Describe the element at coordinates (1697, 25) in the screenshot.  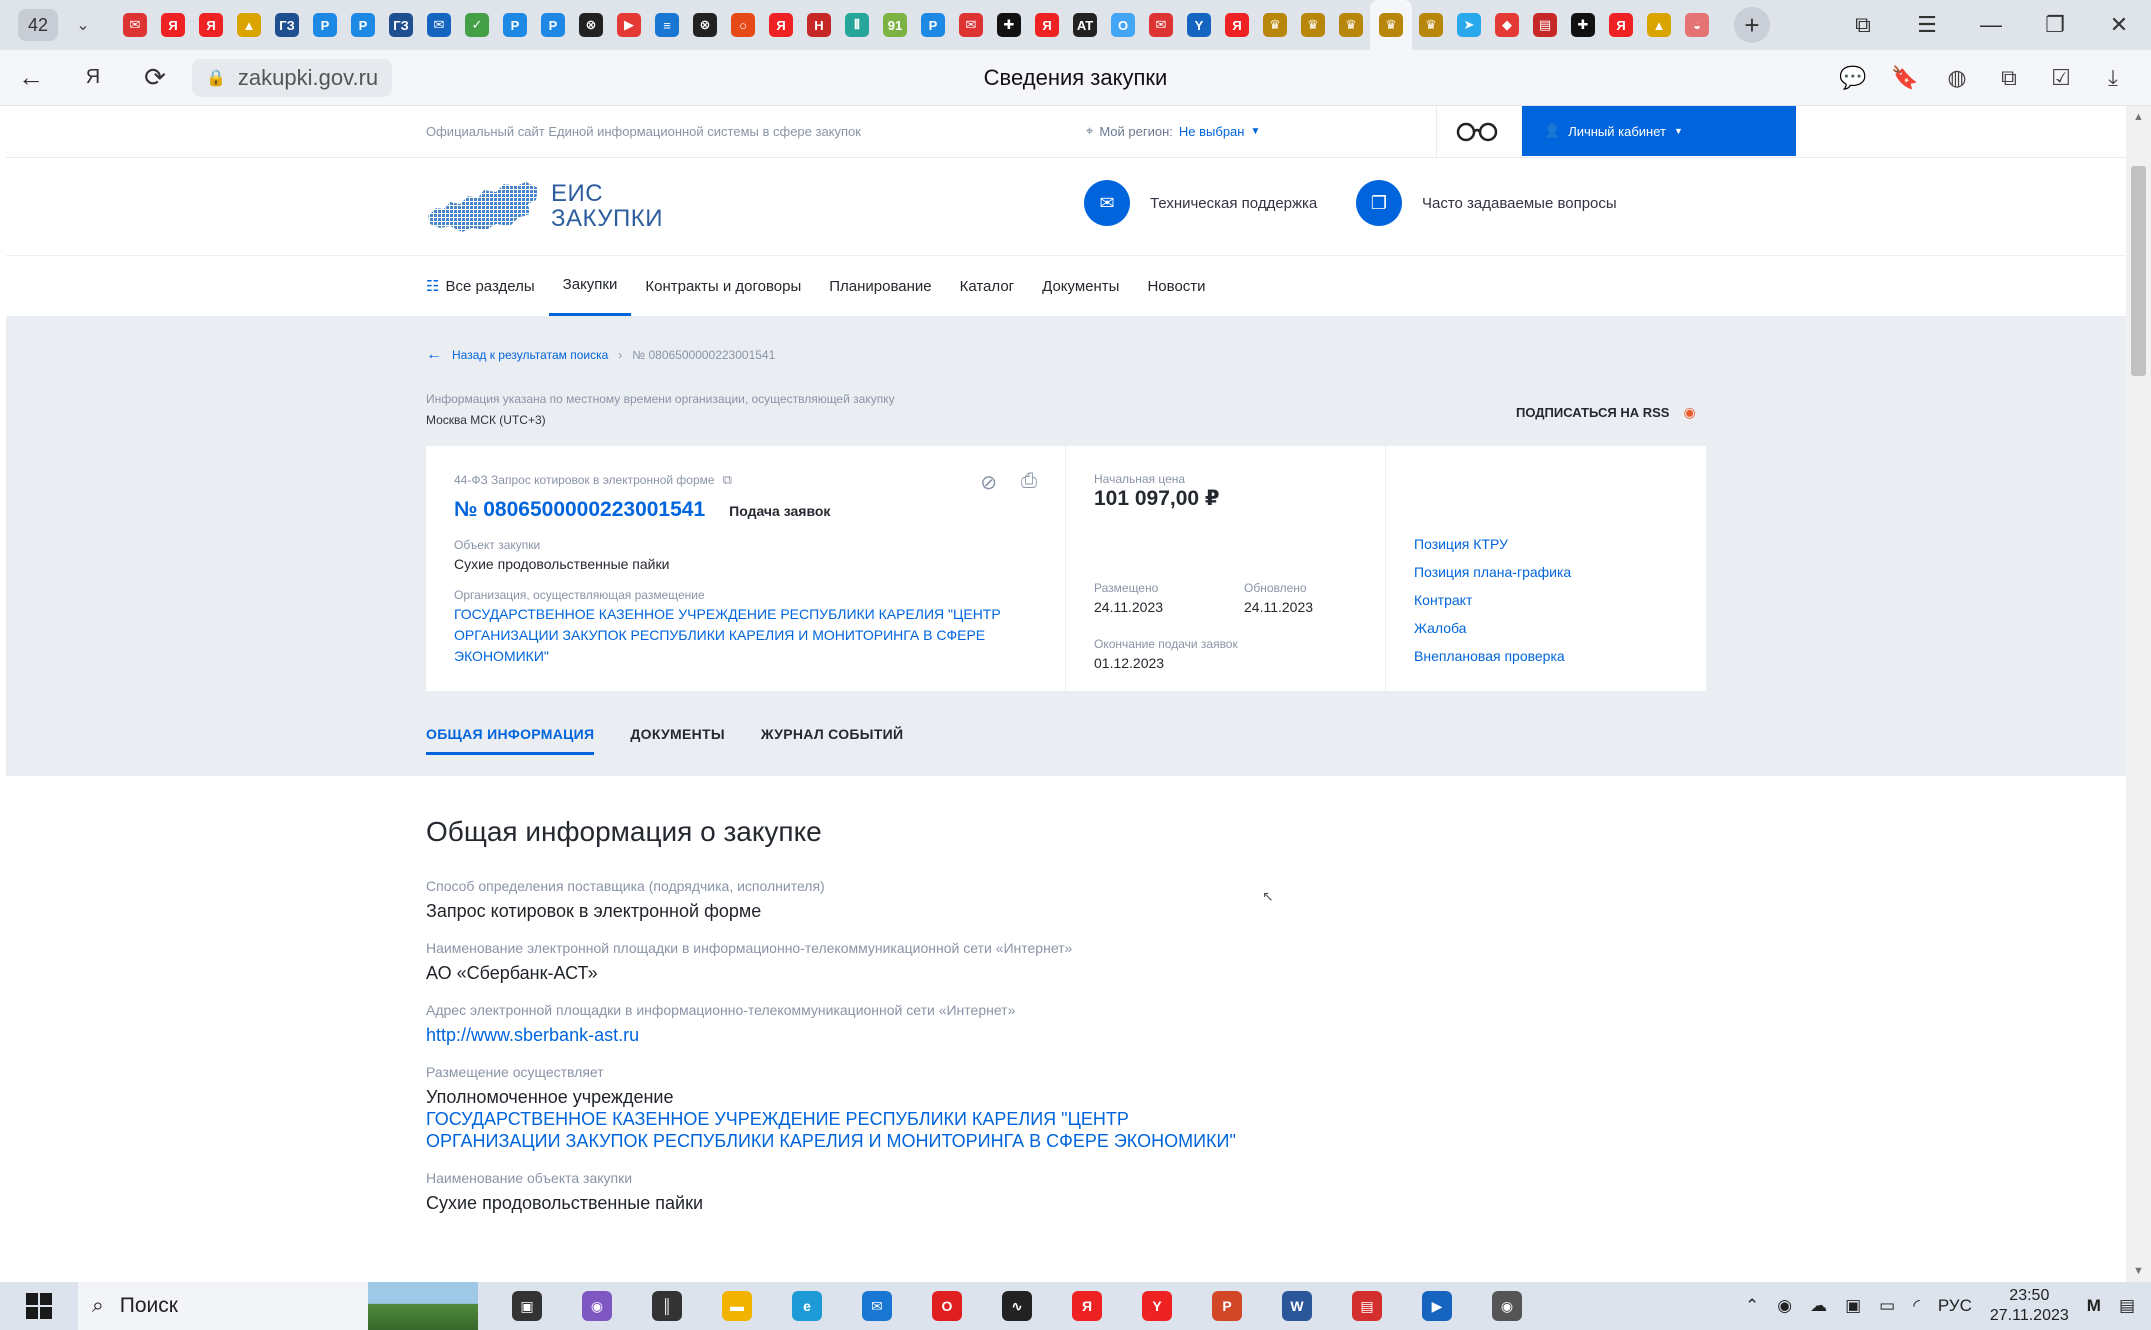
I see `tab-icon-42: ◒` at that location.